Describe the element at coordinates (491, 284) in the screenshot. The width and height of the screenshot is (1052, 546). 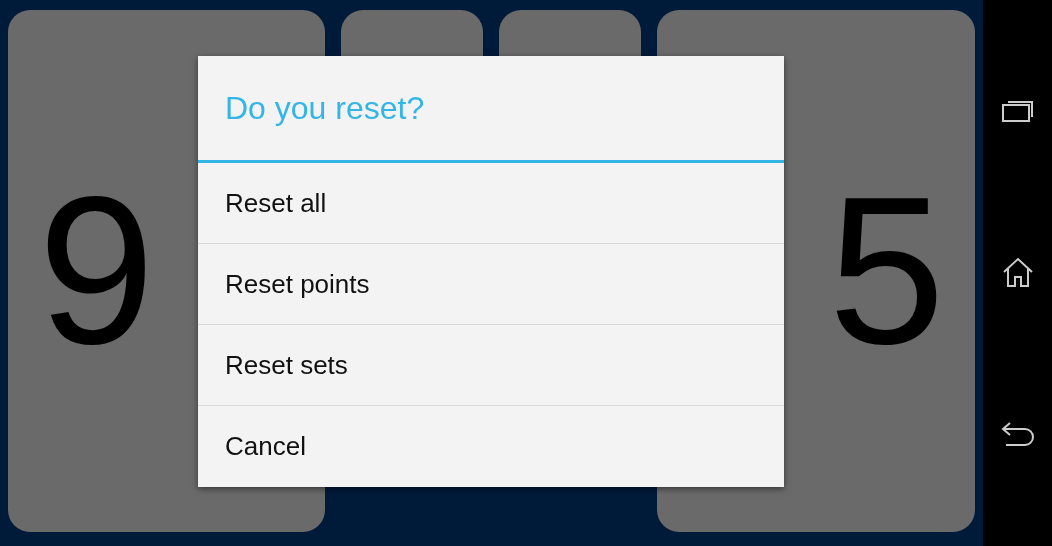
I see `dialog-option: Reset points` at that location.